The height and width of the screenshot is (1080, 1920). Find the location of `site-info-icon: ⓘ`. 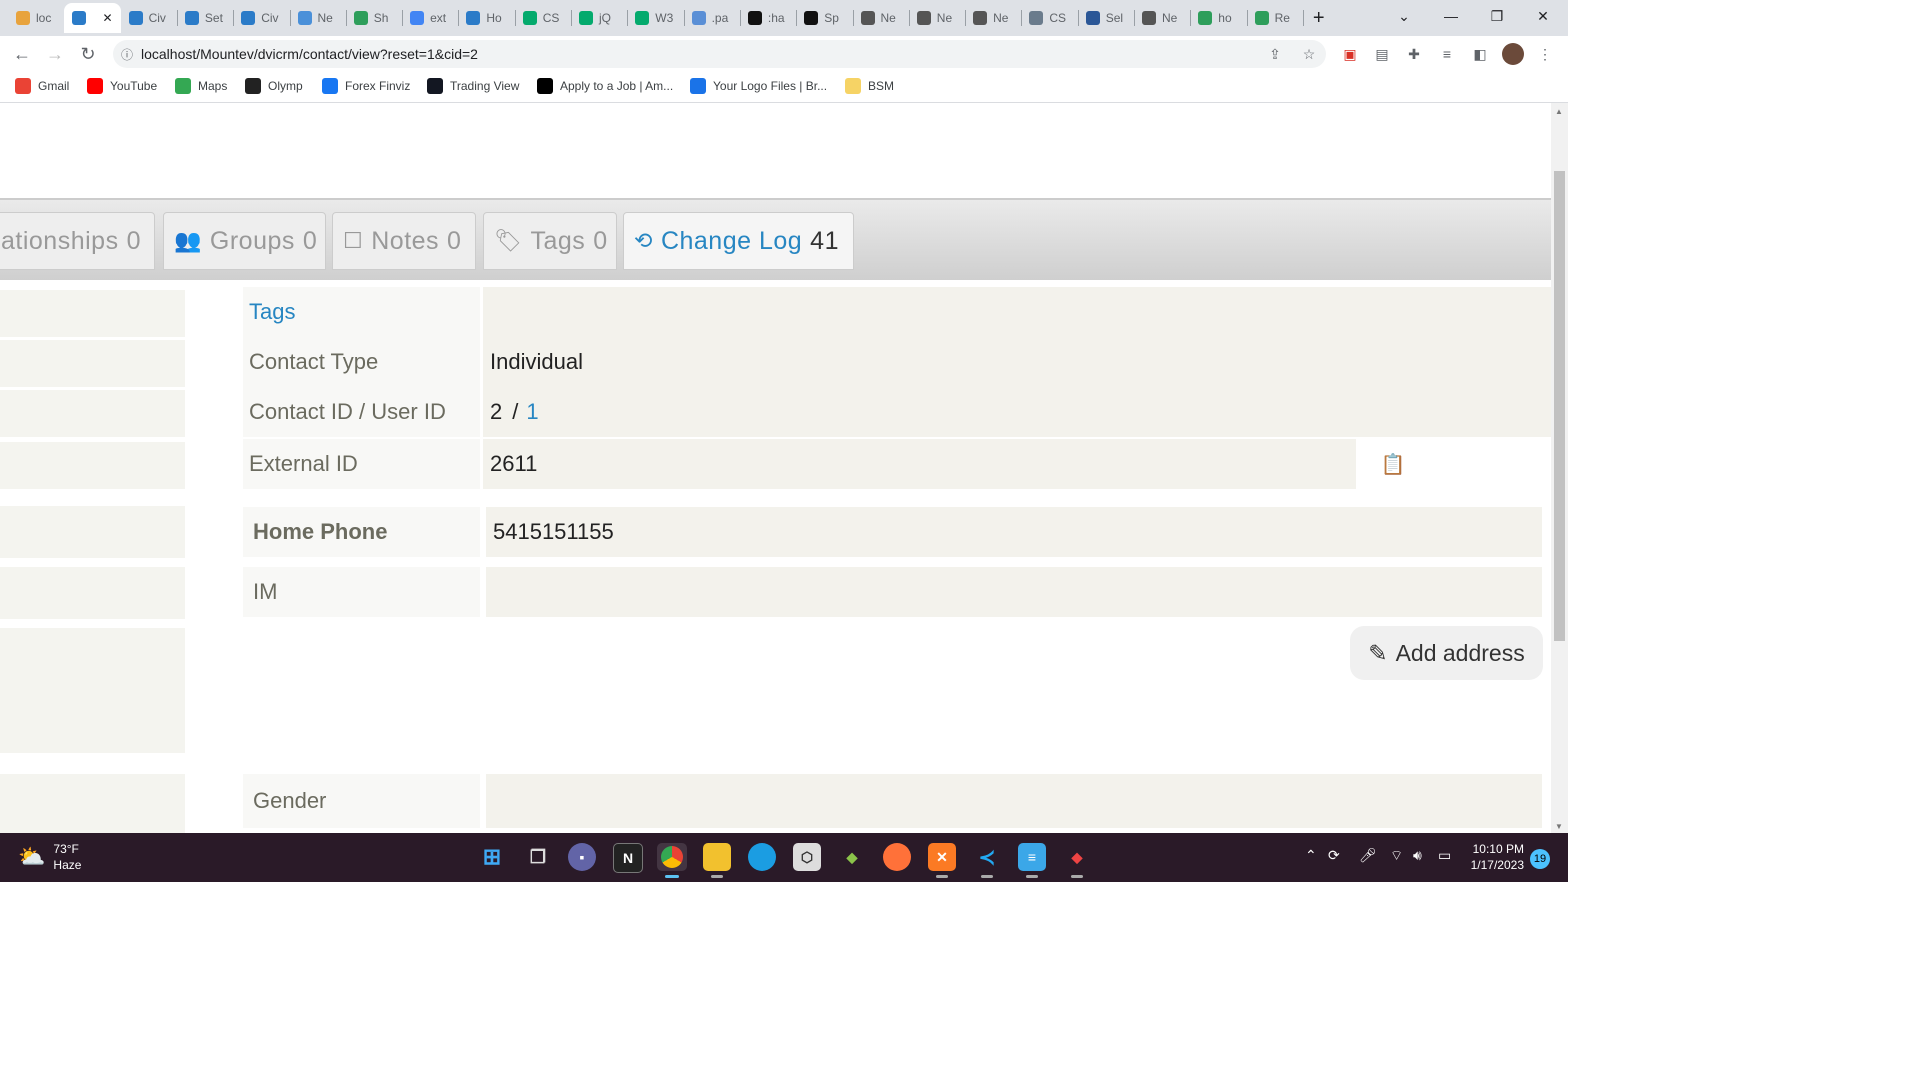

site-info-icon: ⓘ is located at coordinates (127, 54).